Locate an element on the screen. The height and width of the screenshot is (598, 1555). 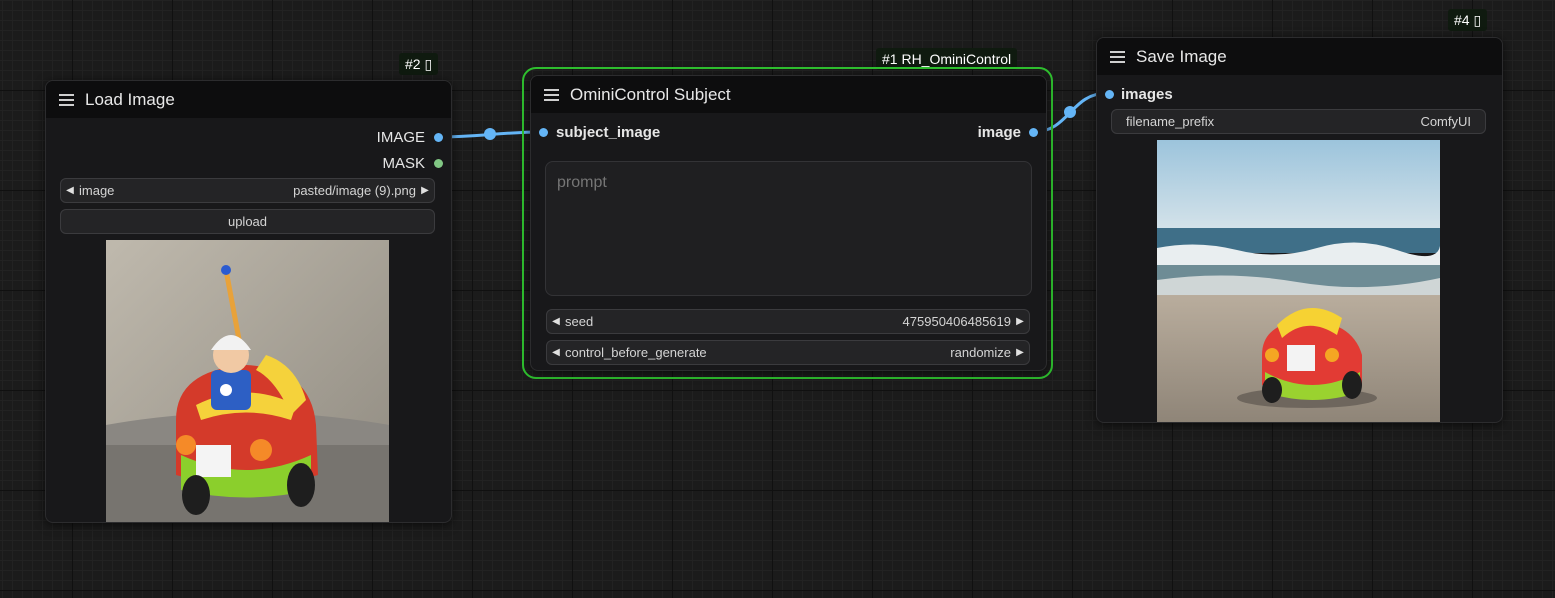
output-slot-mask is located at coordinates (438, 163).